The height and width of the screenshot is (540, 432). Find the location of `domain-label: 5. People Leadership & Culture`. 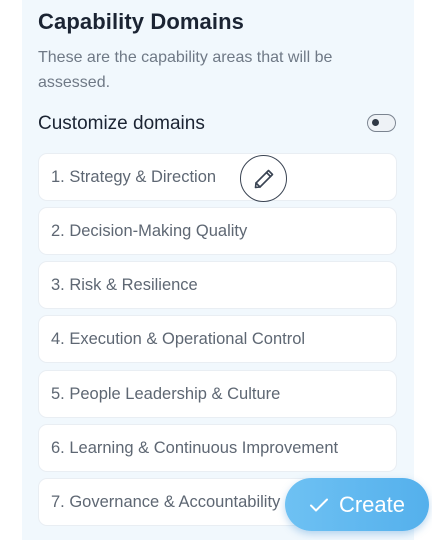

domain-label: 5. People Leadership & Culture is located at coordinates (166, 393).